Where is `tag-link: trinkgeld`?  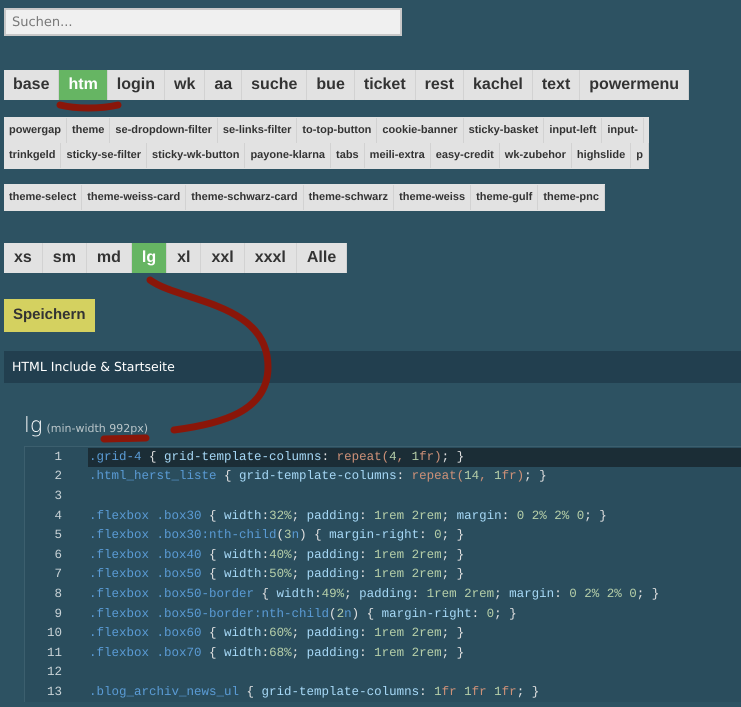
tag-link: trinkgeld is located at coordinates (33, 155).